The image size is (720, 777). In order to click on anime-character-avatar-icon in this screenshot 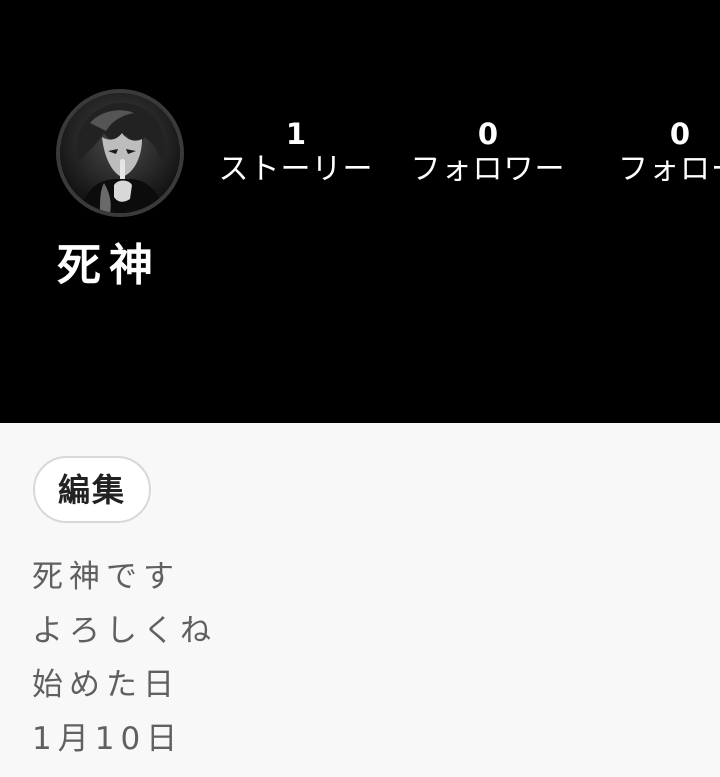, I will do `click(120, 153)`.